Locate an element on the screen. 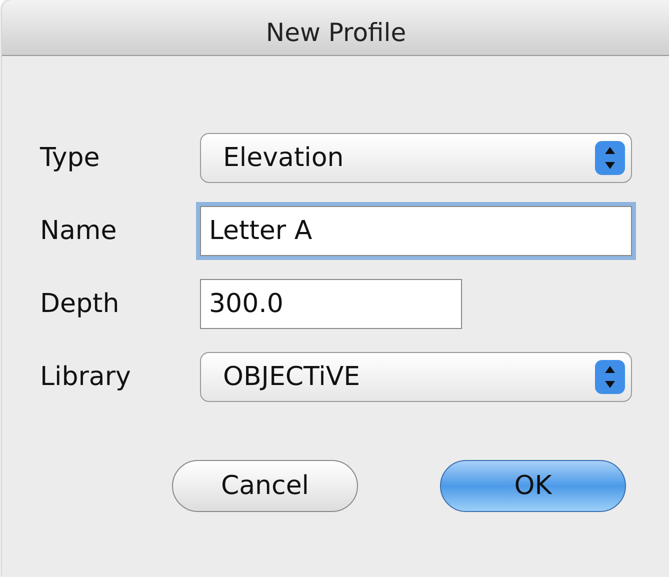 This screenshot has height=577, width=669. cancel-button: Cancel is located at coordinates (265, 486).